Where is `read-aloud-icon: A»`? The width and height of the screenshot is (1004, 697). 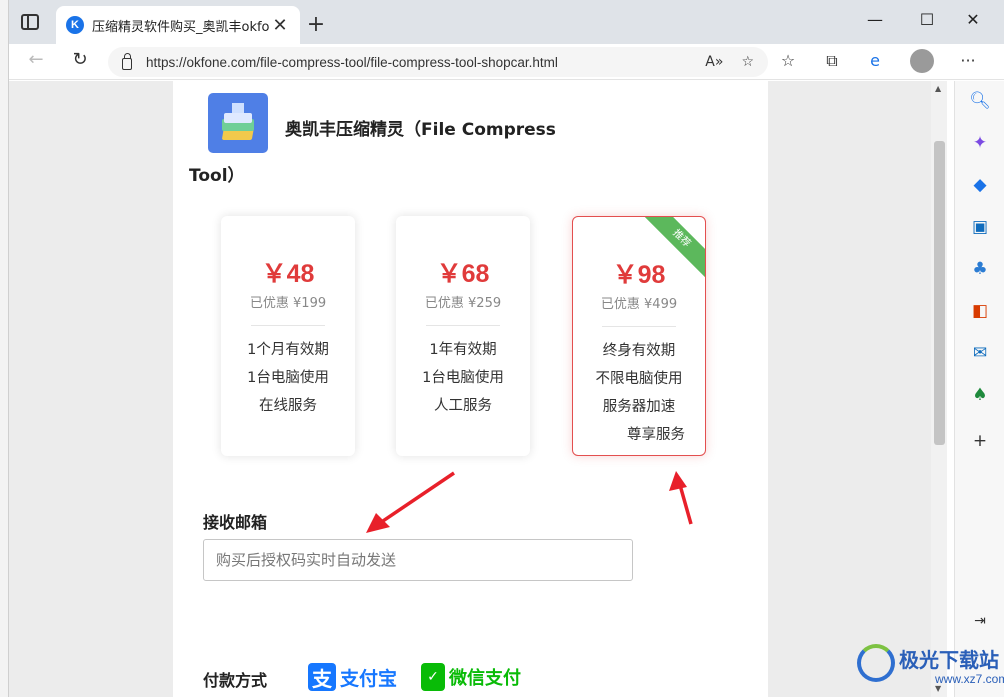
read-aloud-icon: A» is located at coordinates (714, 62).